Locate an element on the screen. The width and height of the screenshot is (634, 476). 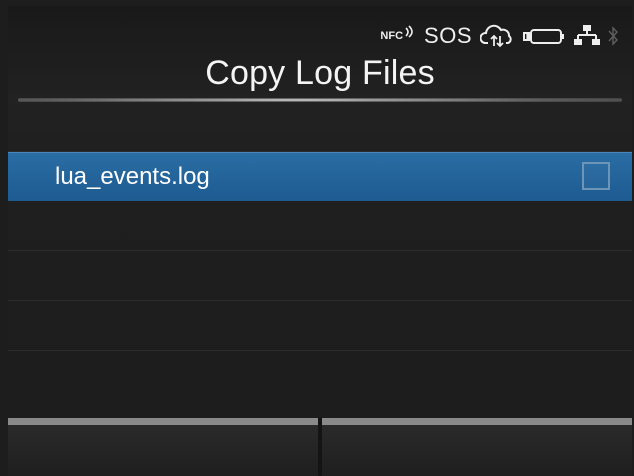
softkey-left is located at coordinates (163, 447).